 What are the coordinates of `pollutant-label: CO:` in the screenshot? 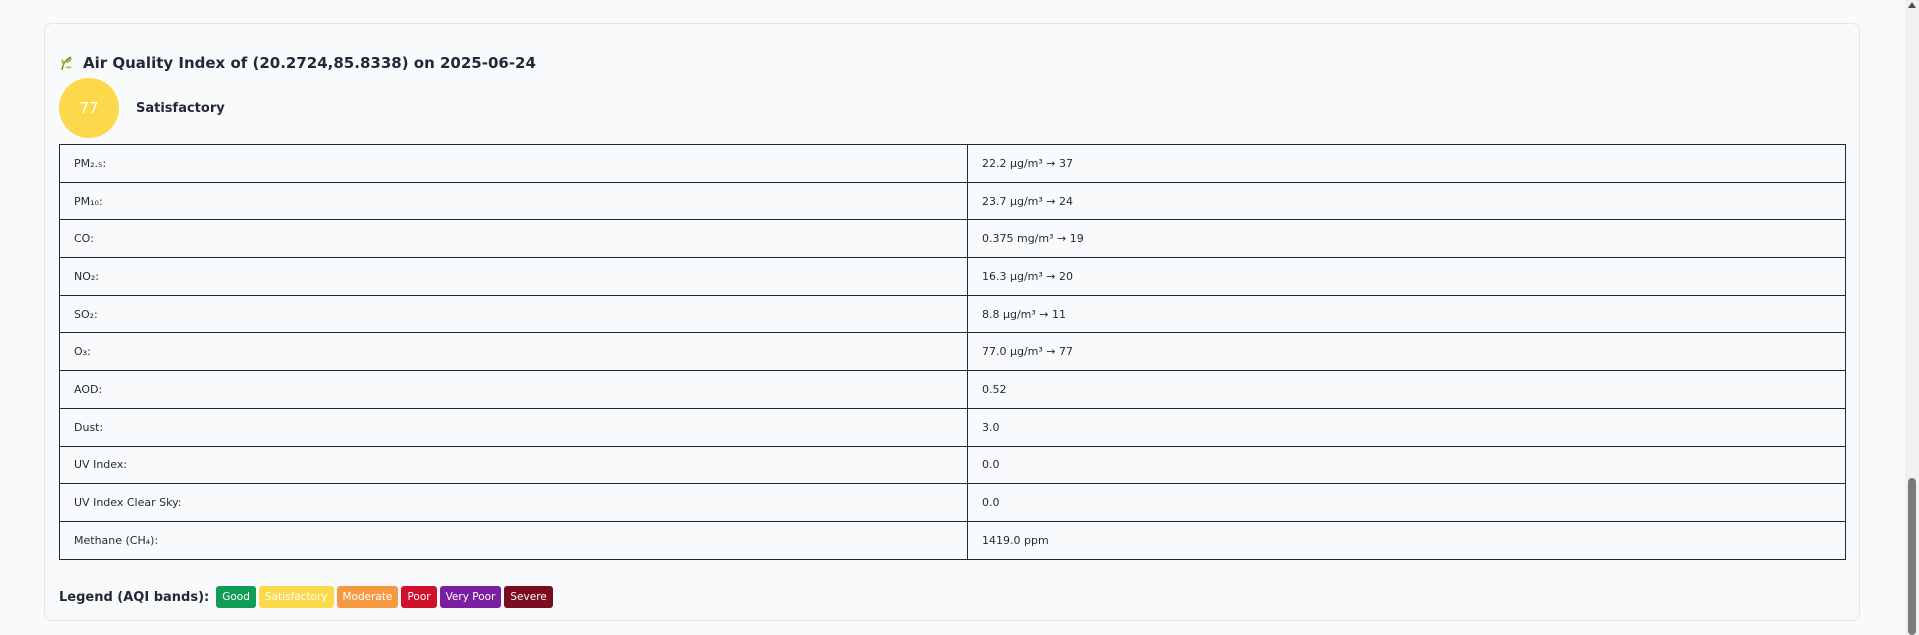 It's located at (513, 239).